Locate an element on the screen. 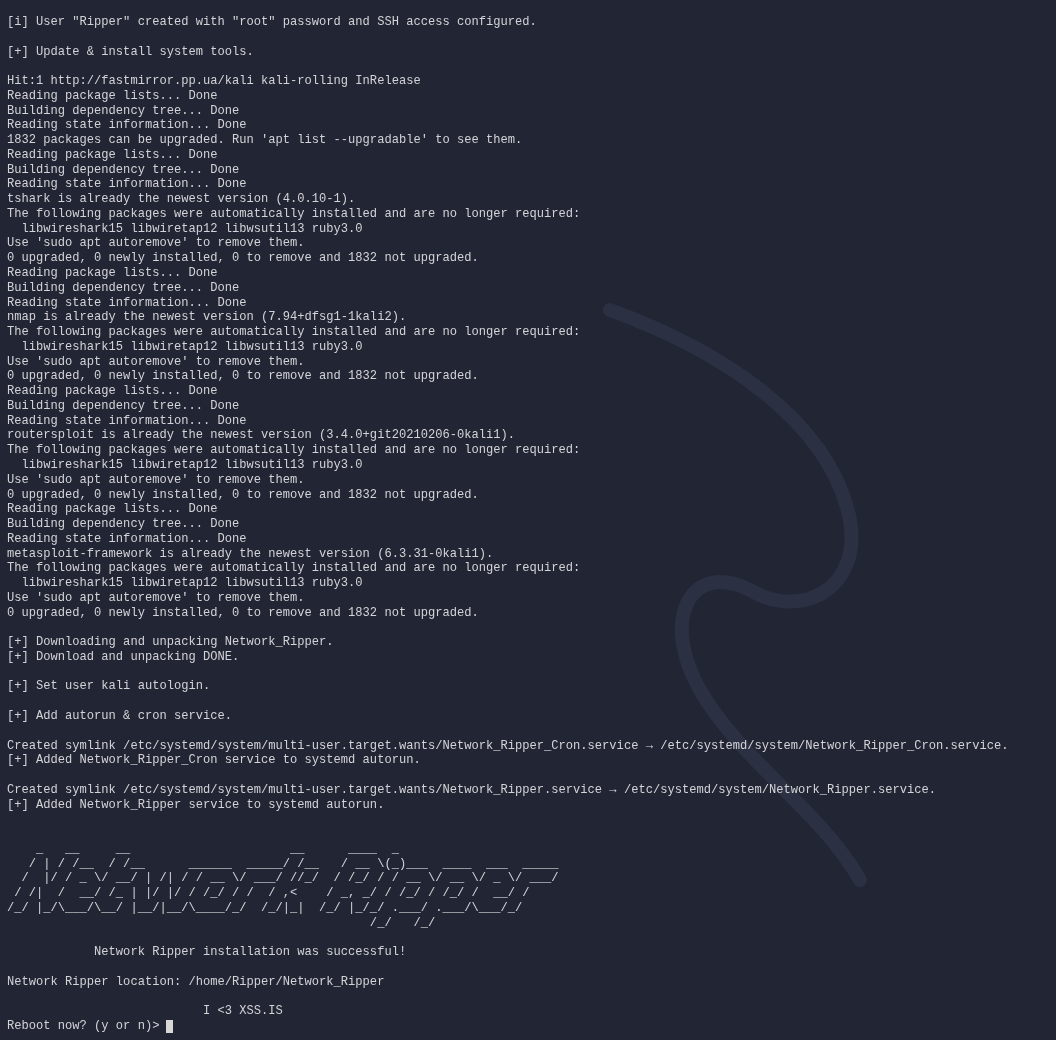 The height and width of the screenshot is (1040, 1056). terminal-line: 1832 packages can be upgraded. Run 'apt list --upgradable' to see them. is located at coordinates (265, 140).